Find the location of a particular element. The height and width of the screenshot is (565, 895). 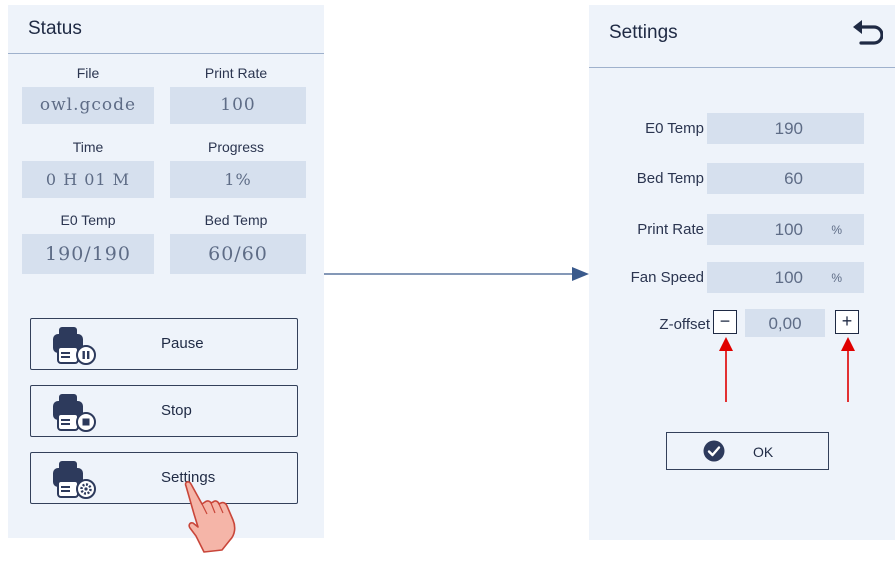

bed-temp-setting-field: 60 is located at coordinates (785, 178).